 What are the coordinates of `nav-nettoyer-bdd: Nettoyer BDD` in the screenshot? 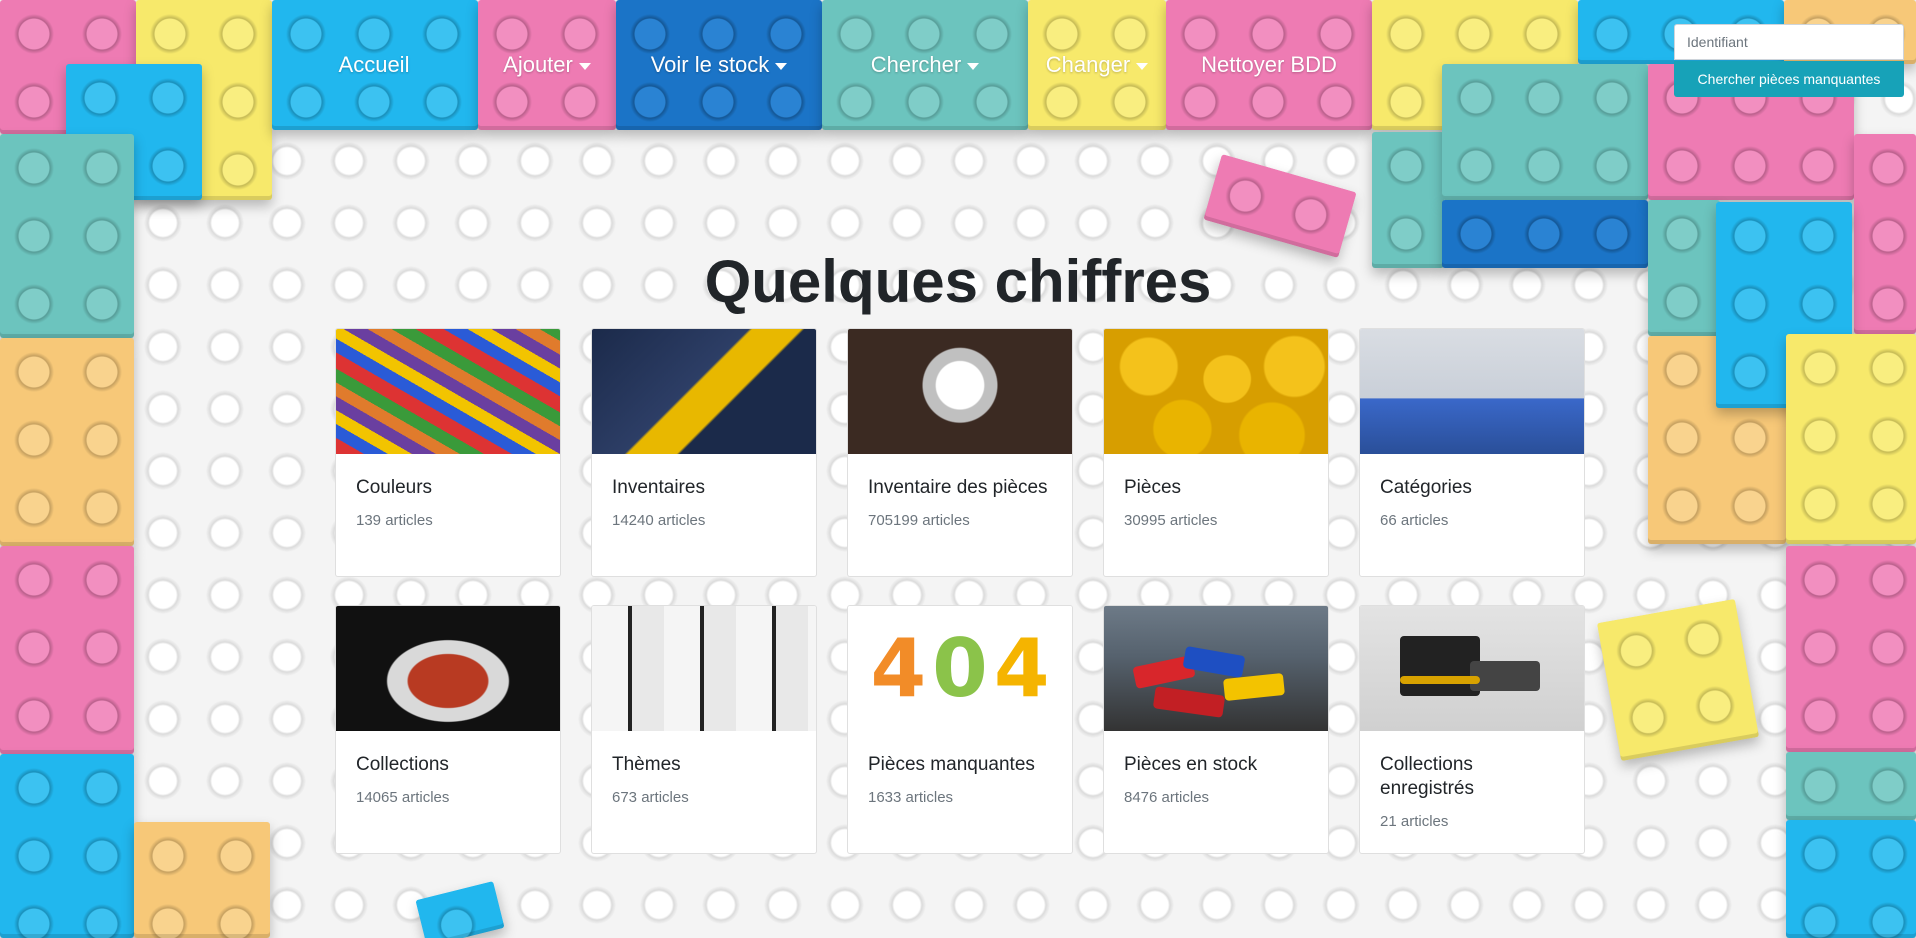 It's located at (1269, 65).